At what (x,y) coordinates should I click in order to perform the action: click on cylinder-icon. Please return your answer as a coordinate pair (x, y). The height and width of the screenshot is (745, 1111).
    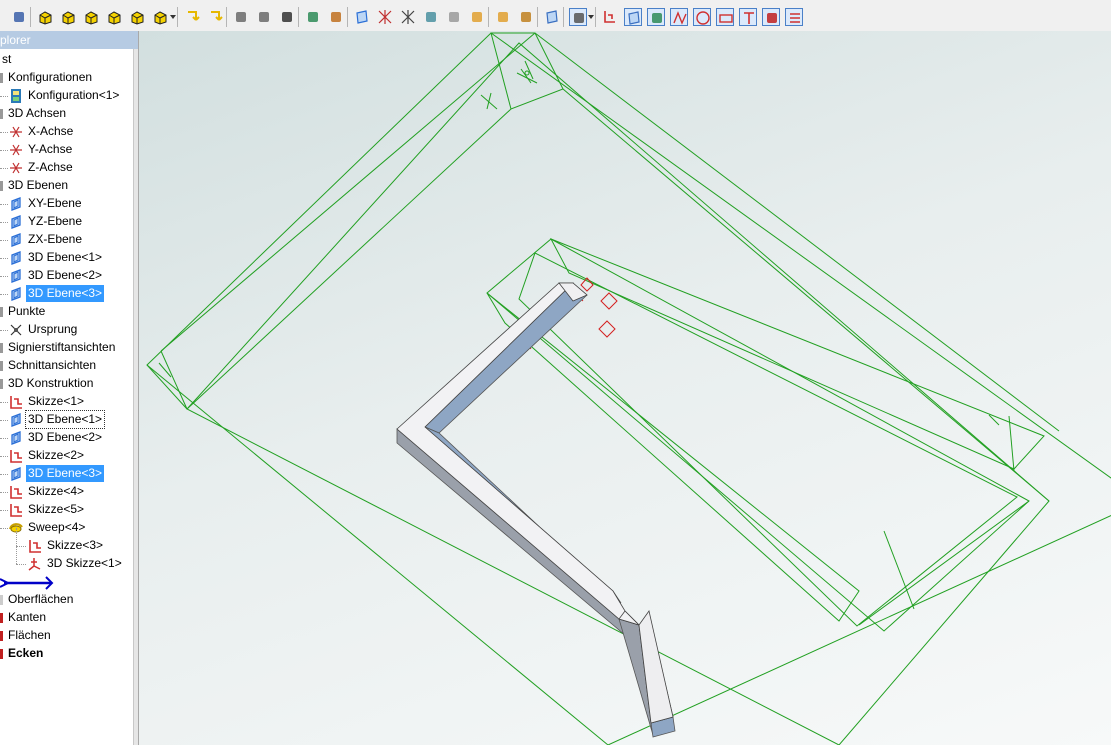
    Looking at the image, I should click on (454, 17).